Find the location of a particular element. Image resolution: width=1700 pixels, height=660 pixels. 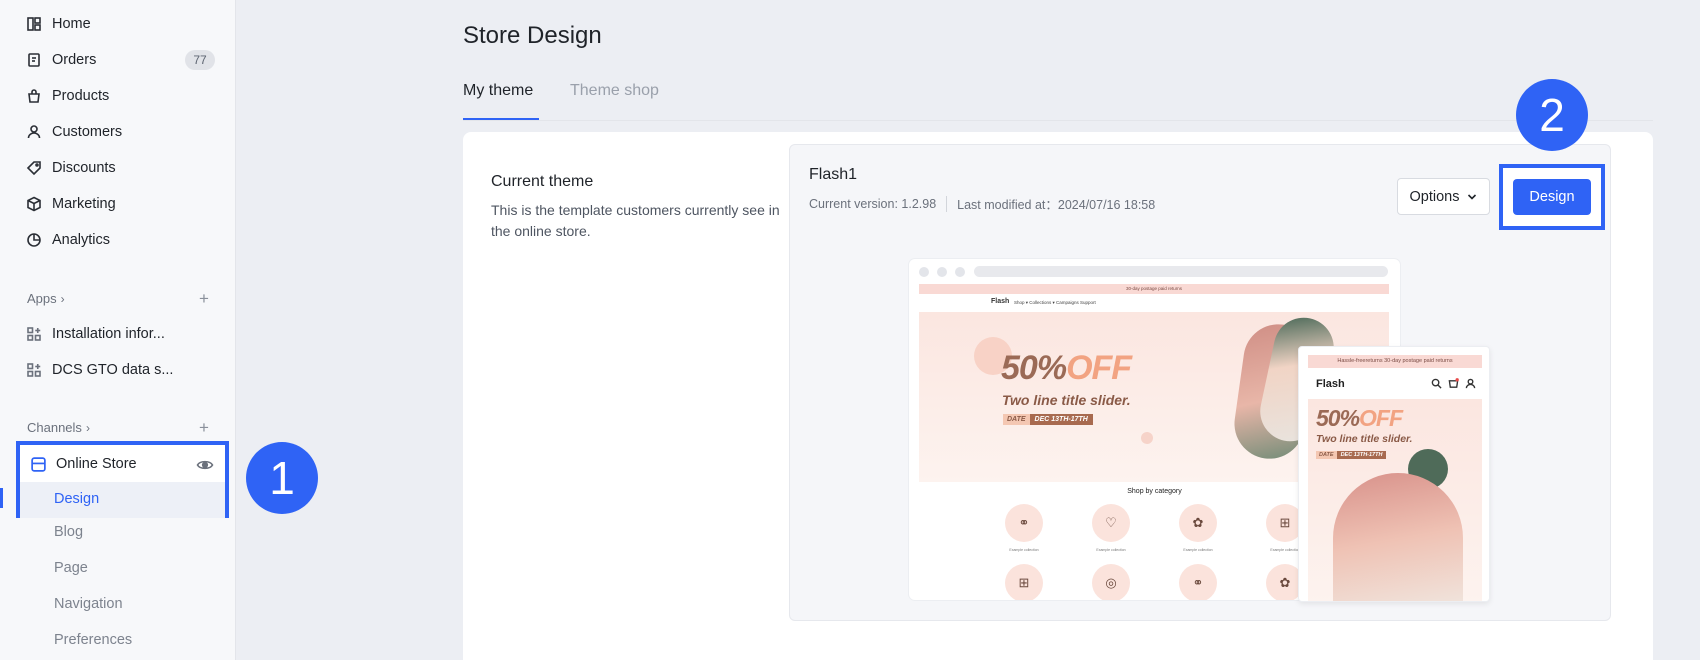

mobile-logo: Flash is located at coordinates (1330, 384).